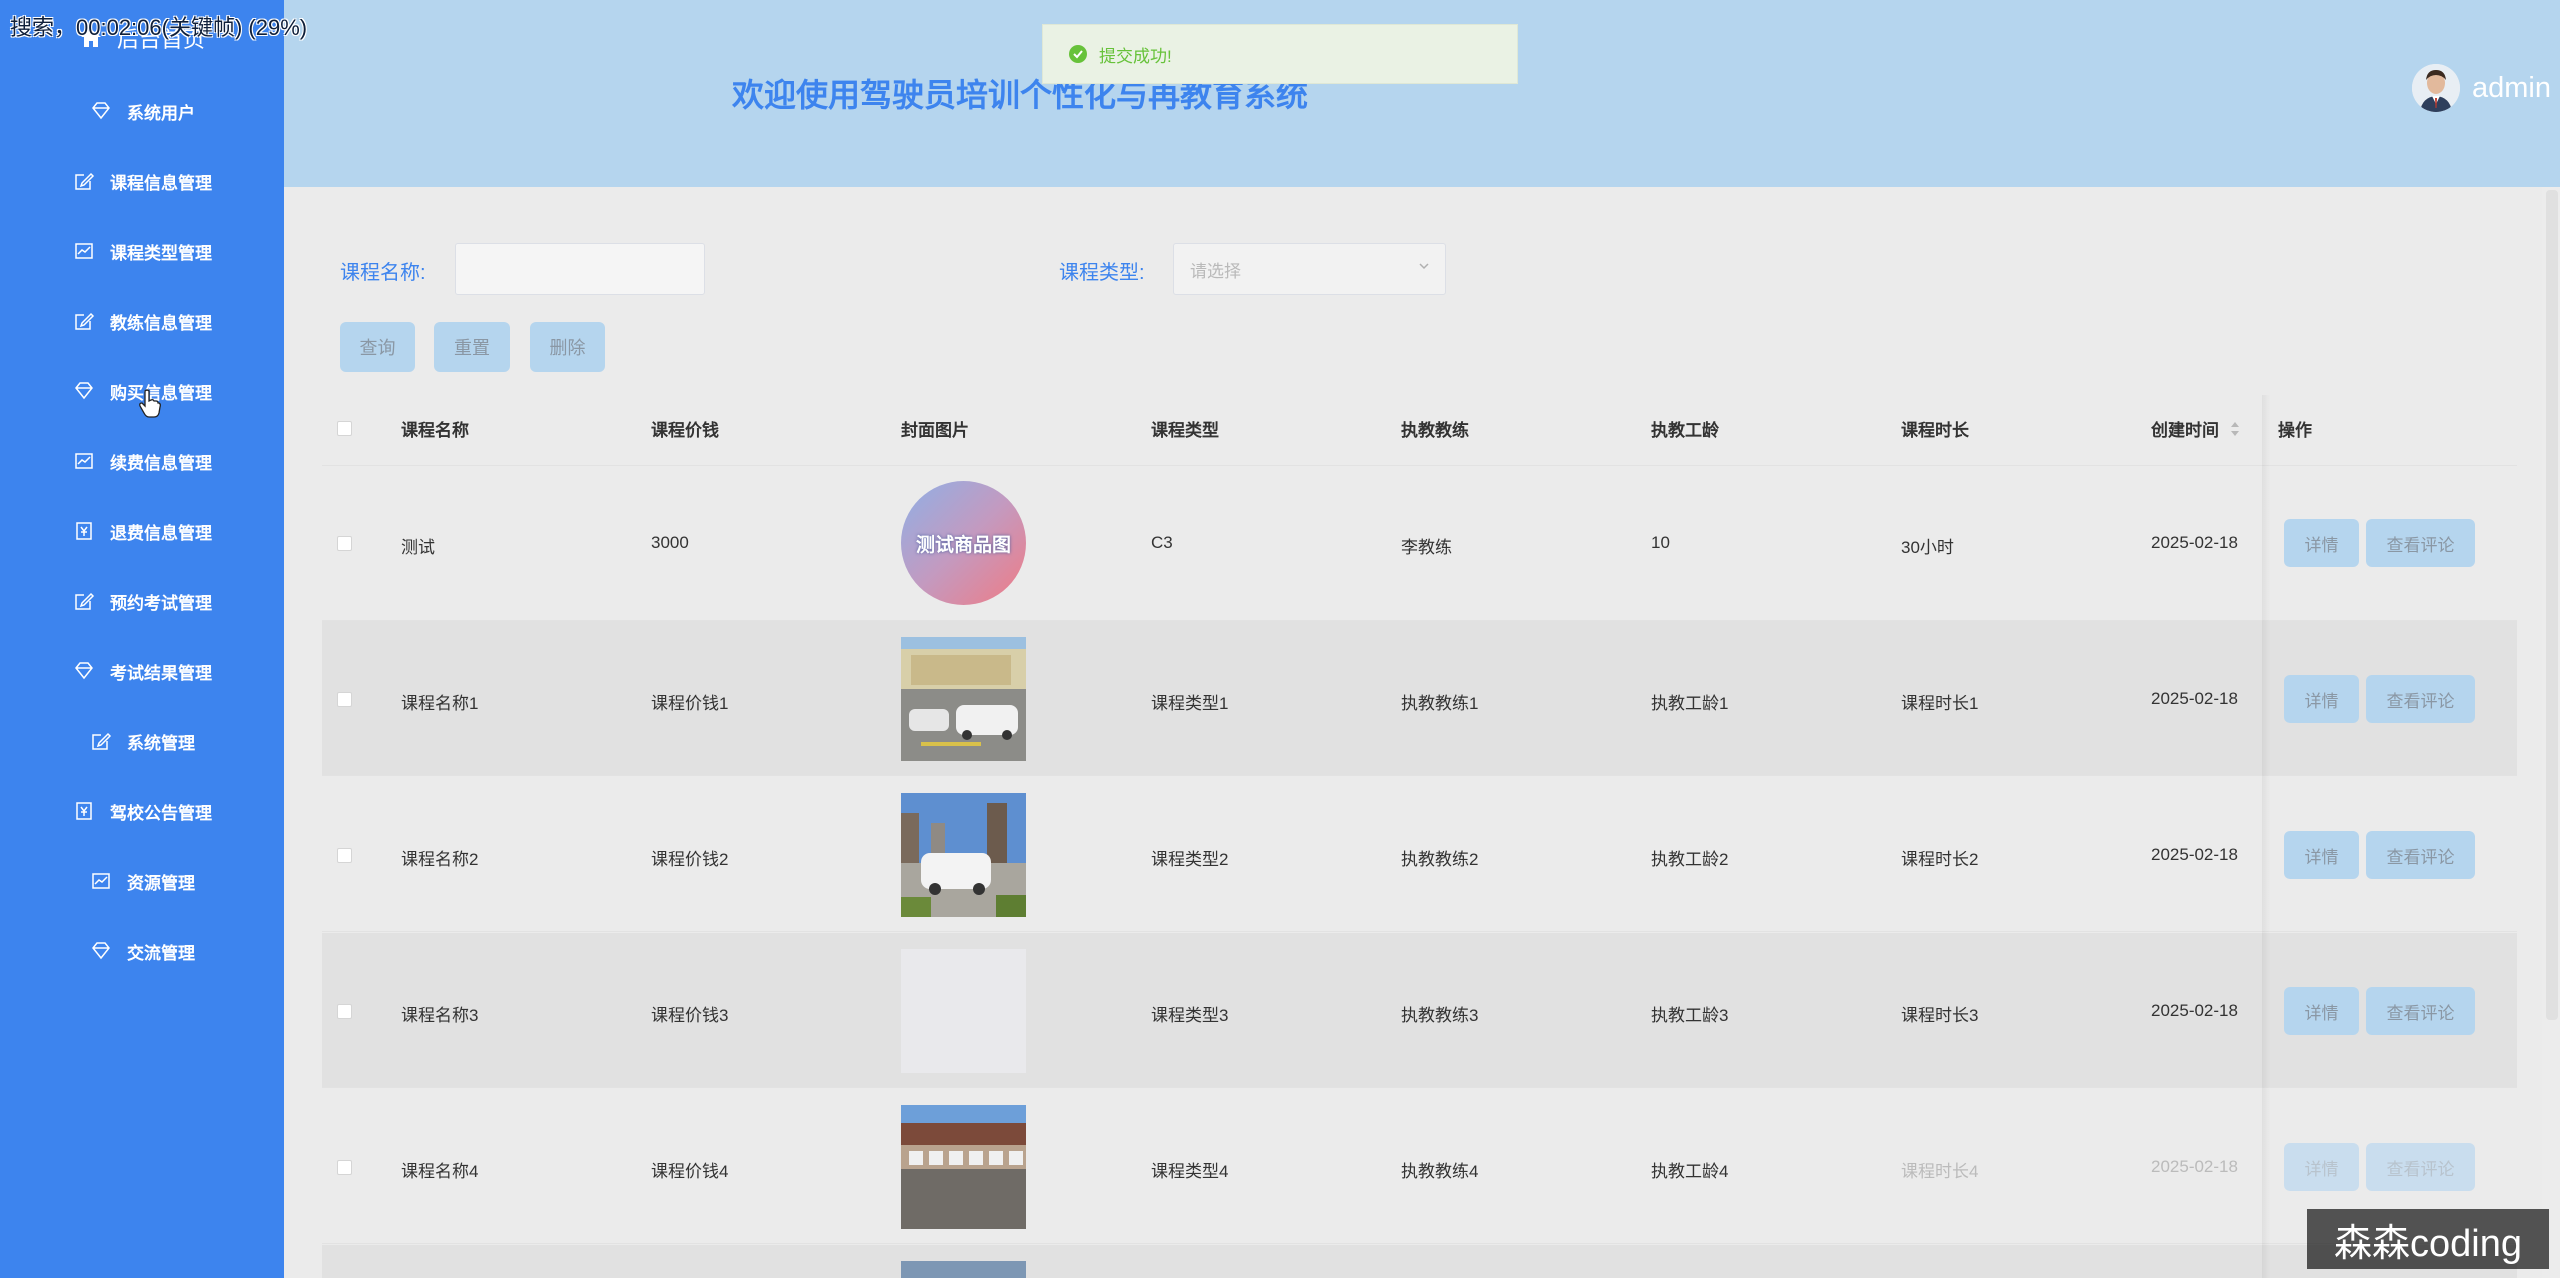  I want to click on col-header-created: 创建时间, so click(2195, 429).